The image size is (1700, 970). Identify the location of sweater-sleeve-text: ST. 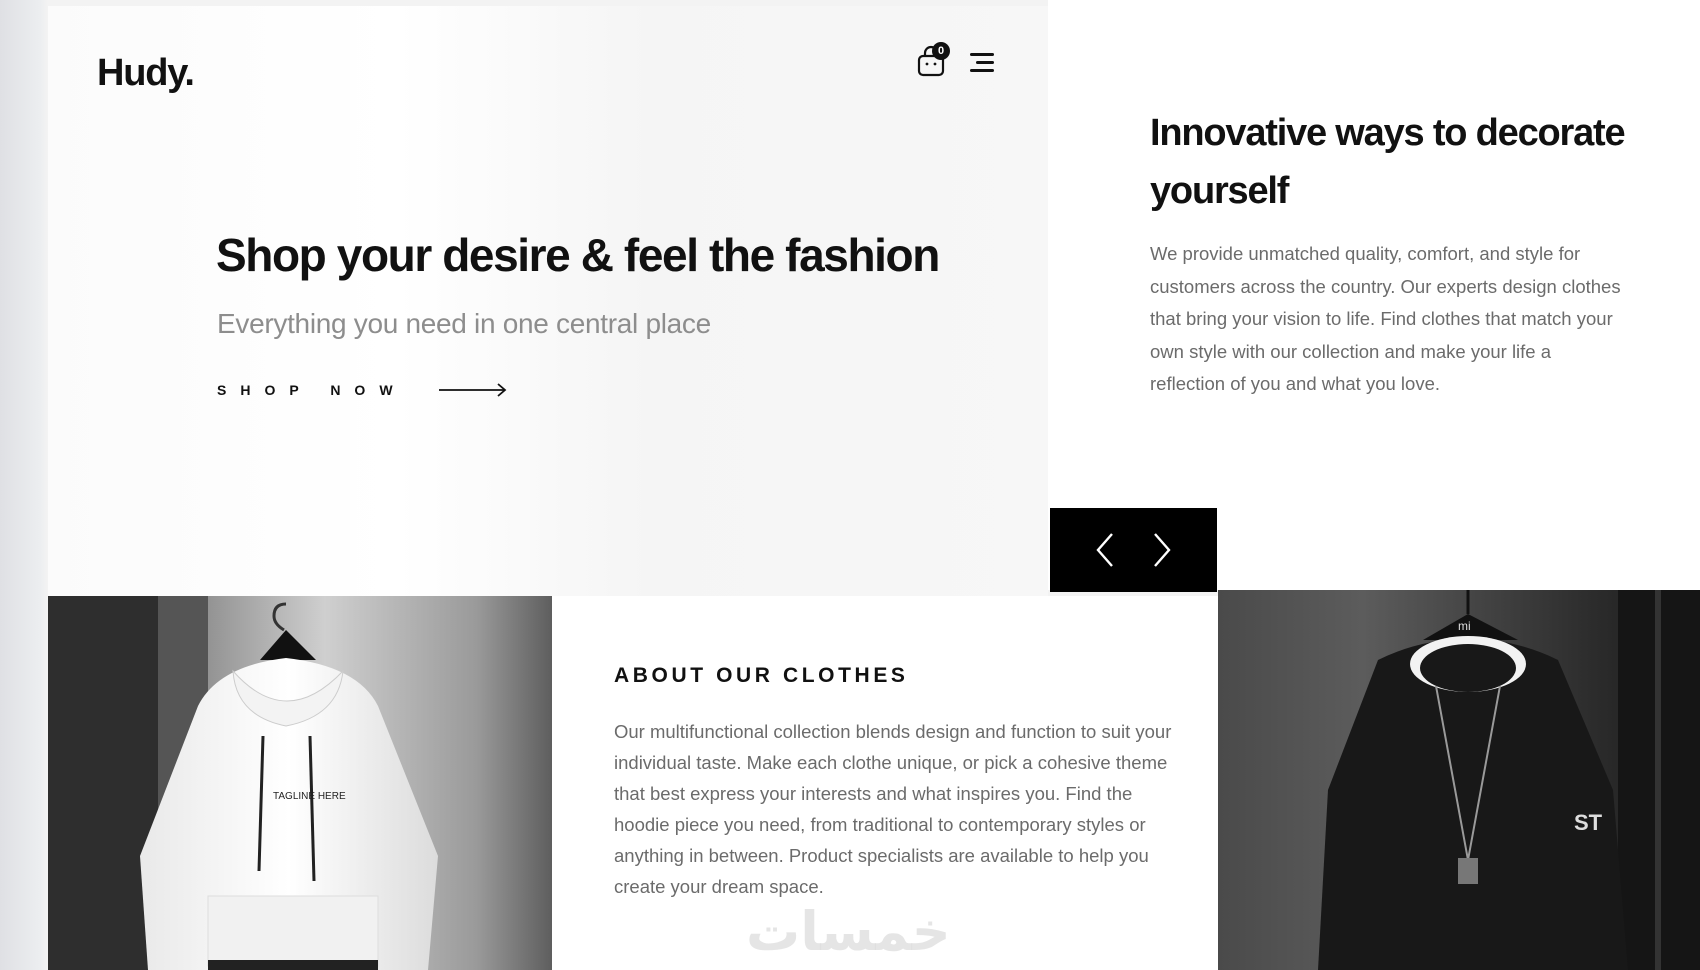
(1588, 822).